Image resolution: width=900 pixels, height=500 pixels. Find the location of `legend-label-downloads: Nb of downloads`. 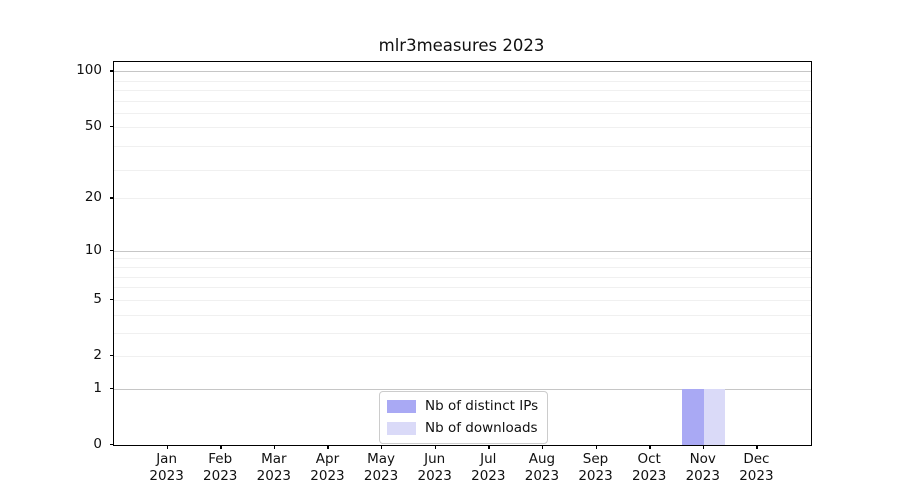

legend-label-downloads: Nb of downloads is located at coordinates (481, 428).